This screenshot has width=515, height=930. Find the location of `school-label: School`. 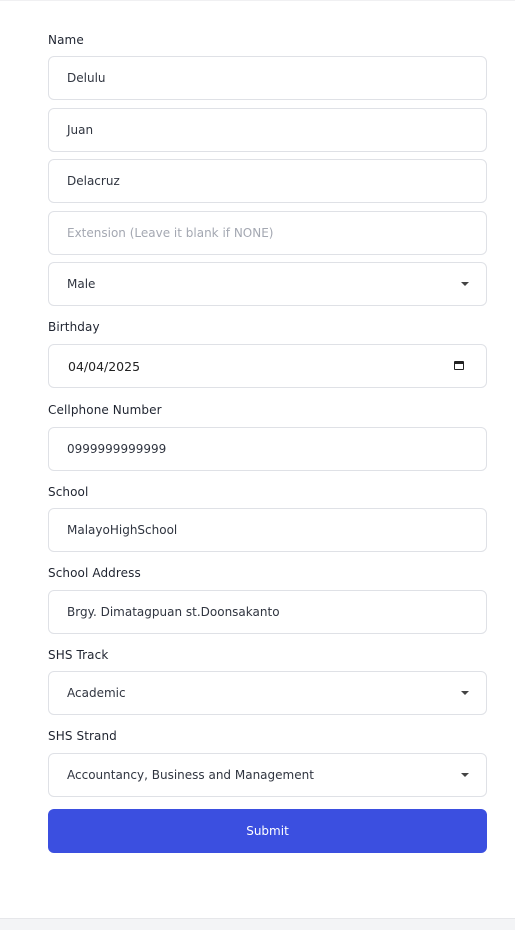

school-label: School is located at coordinates (68, 492).